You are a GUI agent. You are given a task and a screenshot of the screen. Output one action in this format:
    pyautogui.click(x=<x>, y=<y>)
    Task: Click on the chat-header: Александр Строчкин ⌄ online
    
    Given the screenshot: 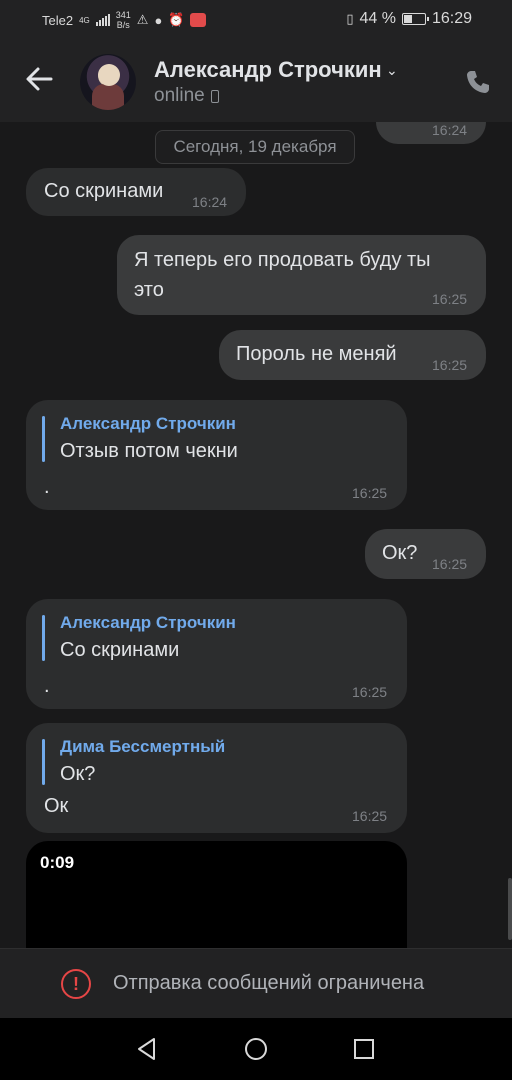 What is the action you would take?
    pyautogui.click(x=256, y=82)
    